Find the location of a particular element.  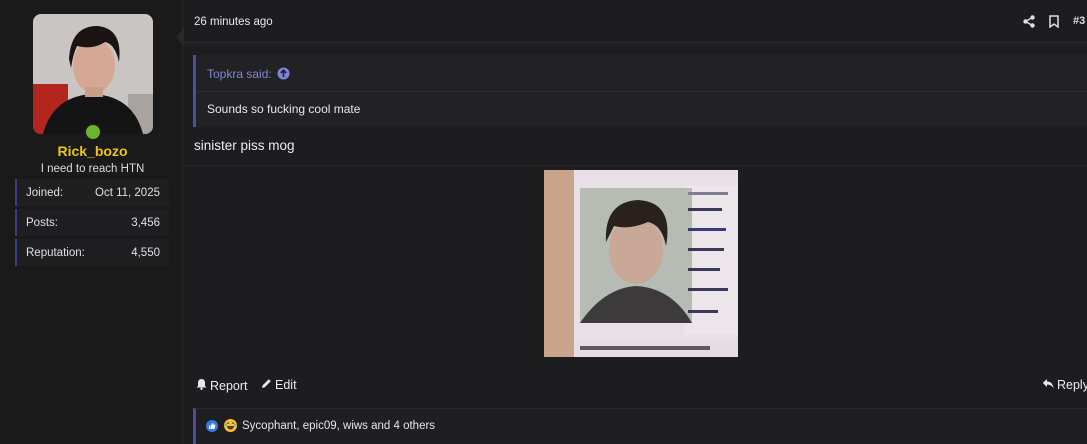

report-button: Report is located at coordinates (222, 385).